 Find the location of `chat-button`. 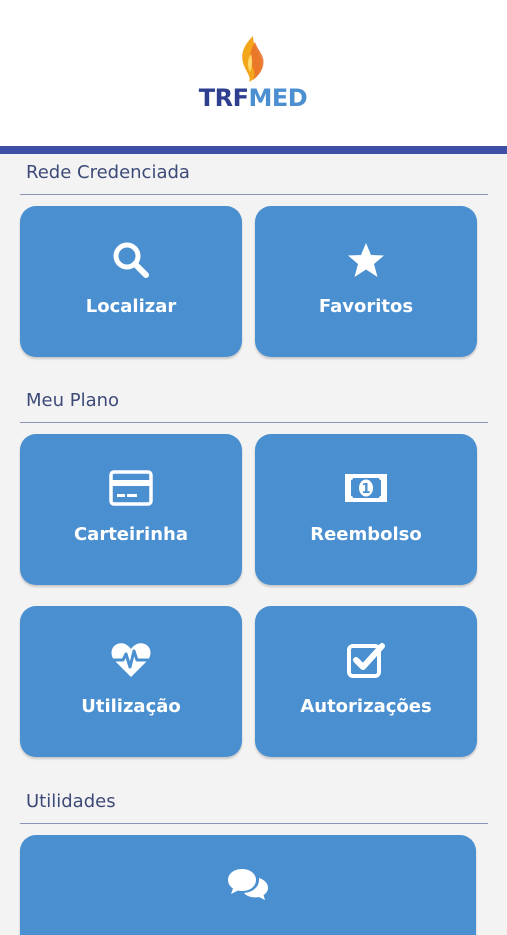

chat-button is located at coordinates (248, 885).